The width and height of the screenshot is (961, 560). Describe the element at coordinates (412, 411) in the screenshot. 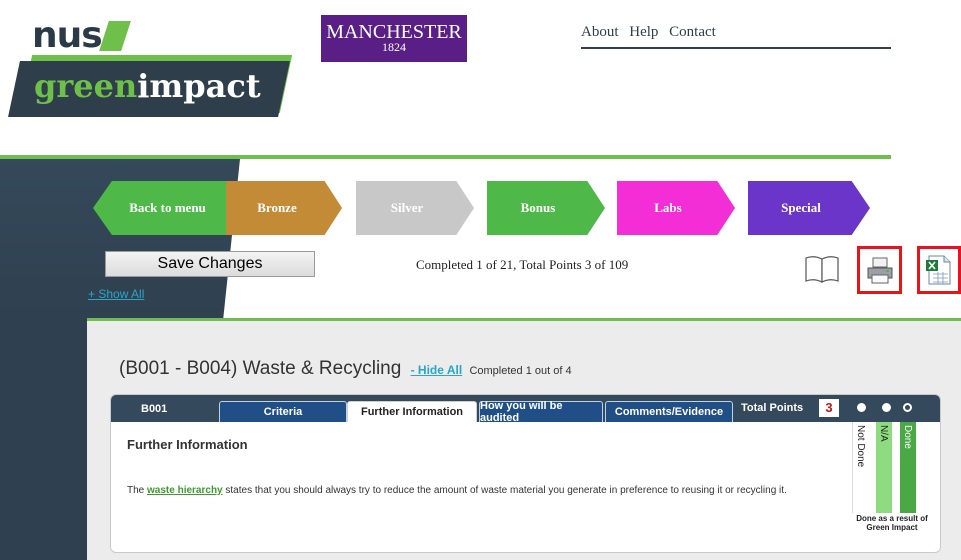

I see `tab-further-information: Further Information` at that location.